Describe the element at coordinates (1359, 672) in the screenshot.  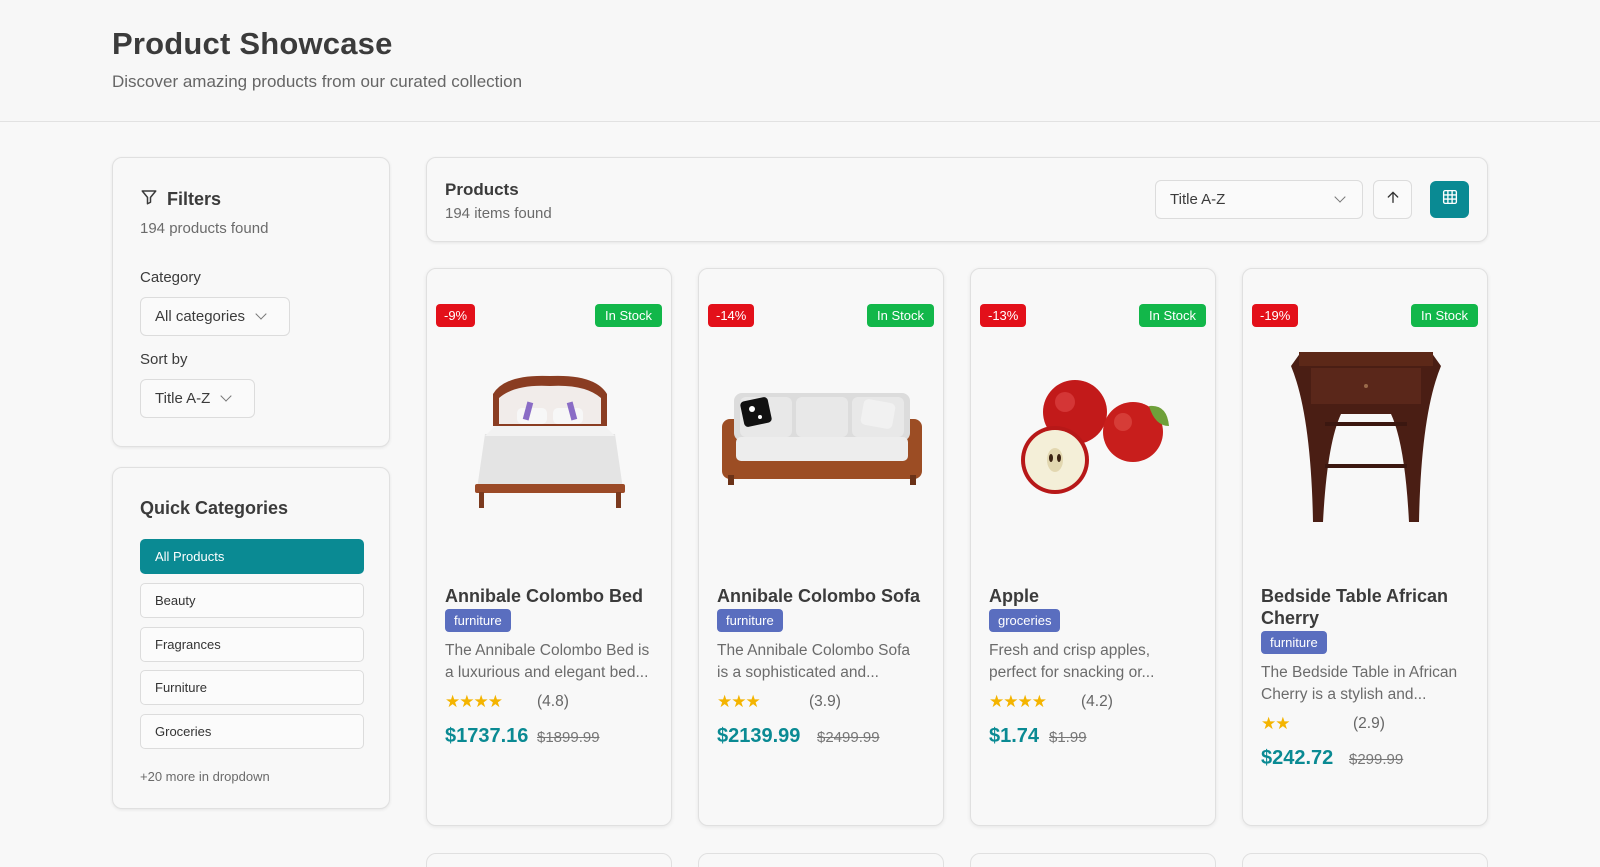
I see `product-description-line: The Bedside Table in African` at that location.